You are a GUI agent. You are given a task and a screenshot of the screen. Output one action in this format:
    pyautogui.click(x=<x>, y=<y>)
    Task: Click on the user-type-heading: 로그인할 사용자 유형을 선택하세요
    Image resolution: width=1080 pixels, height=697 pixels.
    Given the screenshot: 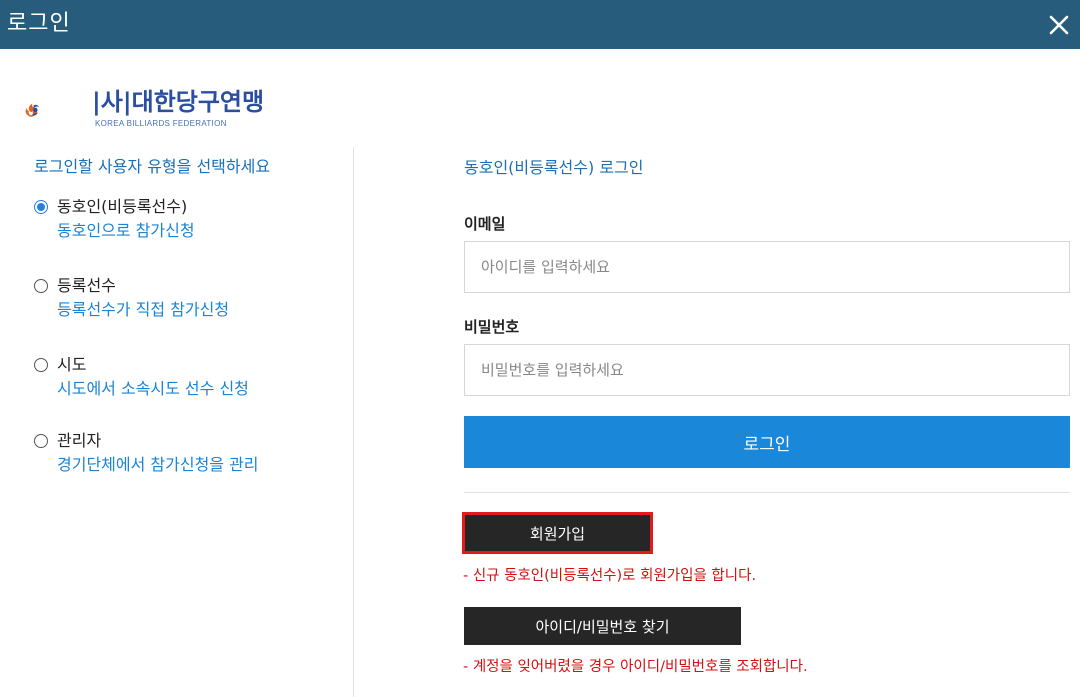 What is the action you would take?
    pyautogui.click(x=152, y=166)
    